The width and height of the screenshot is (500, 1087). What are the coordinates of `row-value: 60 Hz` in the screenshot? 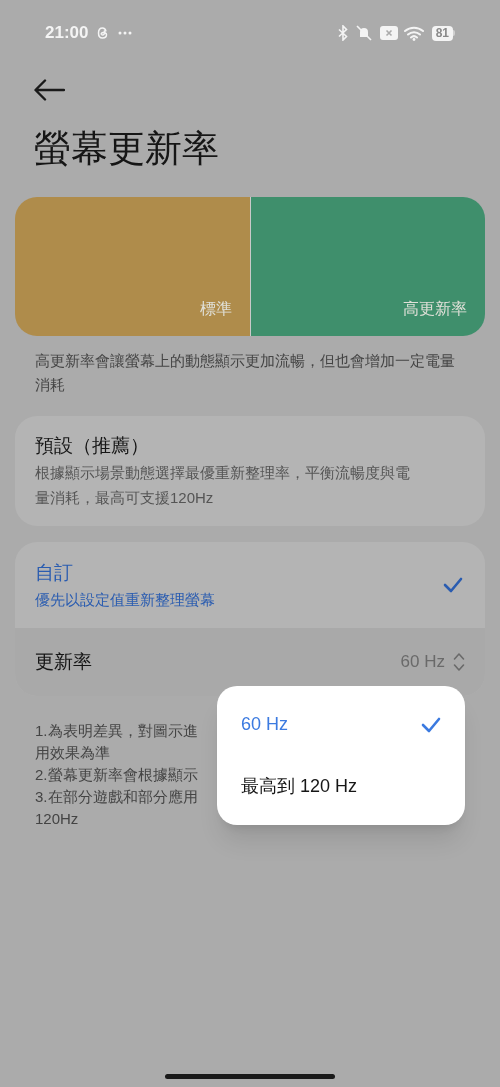 It's located at (422, 662).